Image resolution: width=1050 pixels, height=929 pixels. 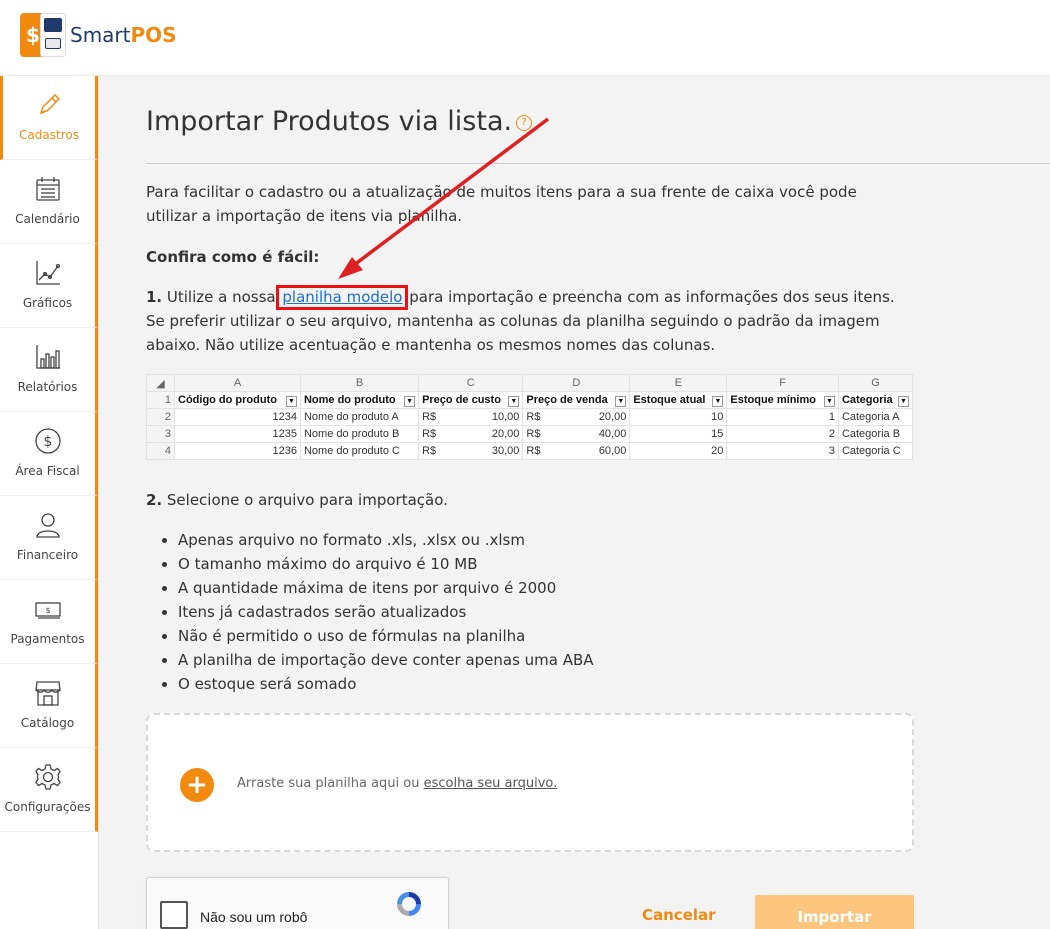 I want to click on store-icon, so click(x=48, y=693).